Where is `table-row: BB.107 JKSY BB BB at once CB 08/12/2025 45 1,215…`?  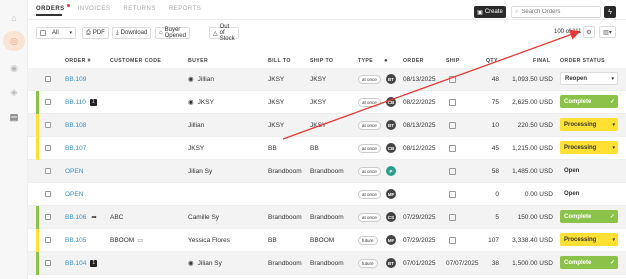 table-row: BB.107 JKSY BB BB at once CB 08/12/2025 45 1,215… is located at coordinates (327, 148).